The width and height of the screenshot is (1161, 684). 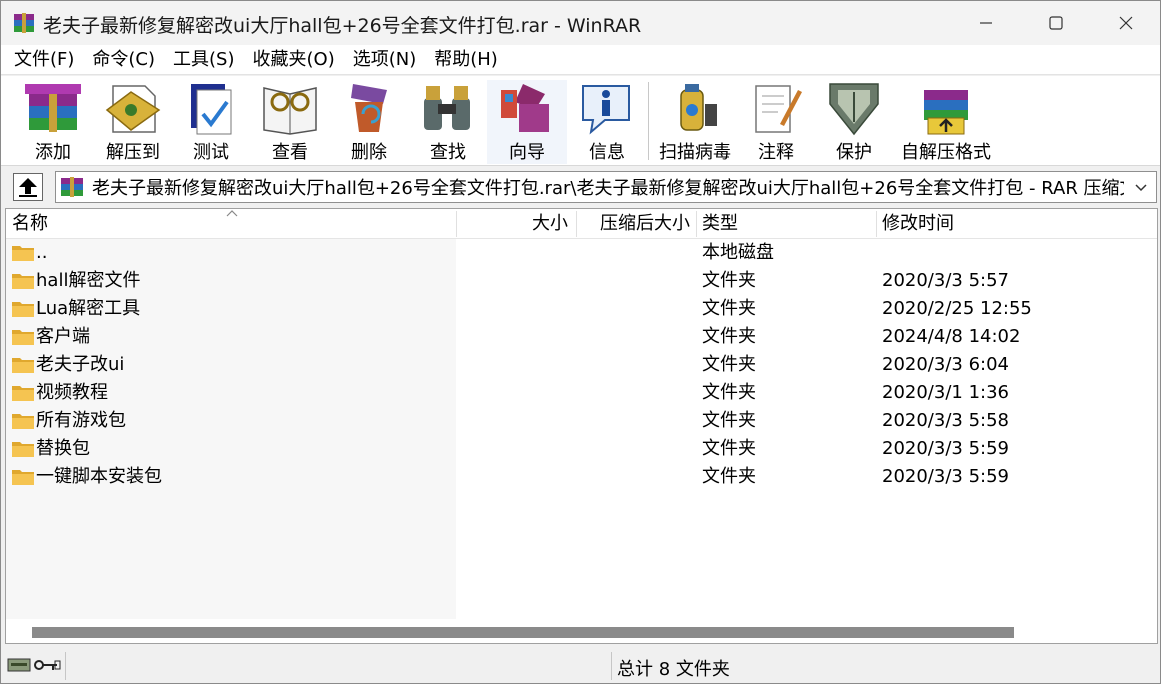 What do you see at coordinates (695, 122) in the screenshot?
I see `virus-scan-button: 扫描病毒` at bounding box center [695, 122].